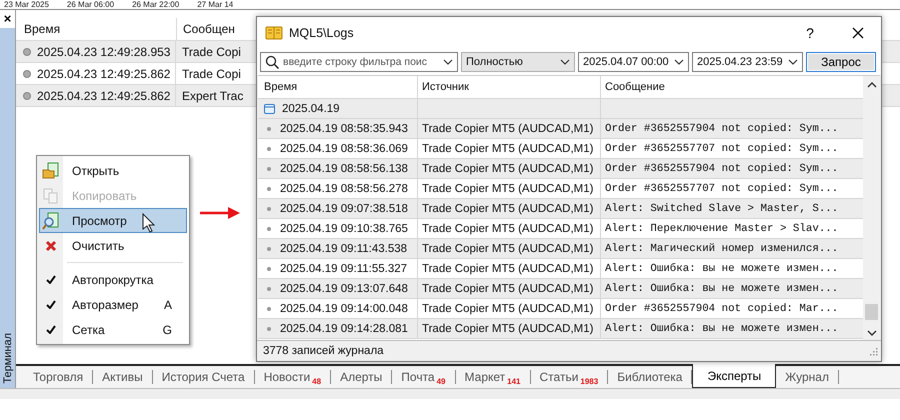 Image resolution: width=900 pixels, height=420 pixels. What do you see at coordinates (344, 188) in the screenshot?
I see `table-cell: 2025.04.19 08:58:56.278` at bounding box center [344, 188].